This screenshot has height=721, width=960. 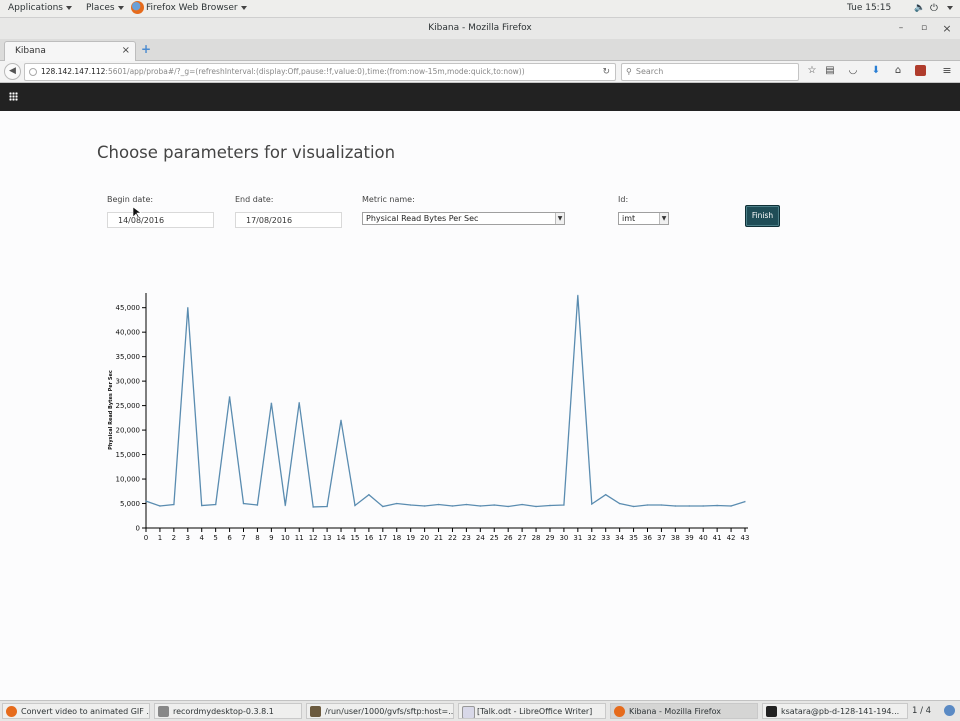 What do you see at coordinates (684, 711) in the screenshot?
I see `task-item-firefox: Kibana - Mozilla Firefox` at bounding box center [684, 711].